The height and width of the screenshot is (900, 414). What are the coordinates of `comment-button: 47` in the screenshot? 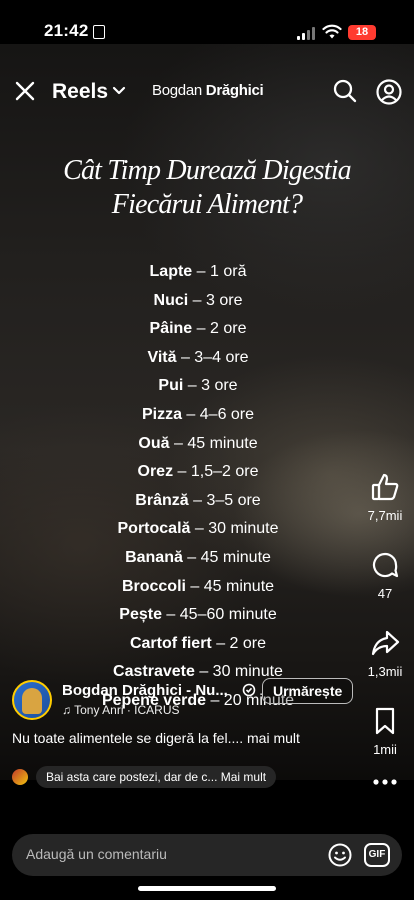 It's located at (385, 575).